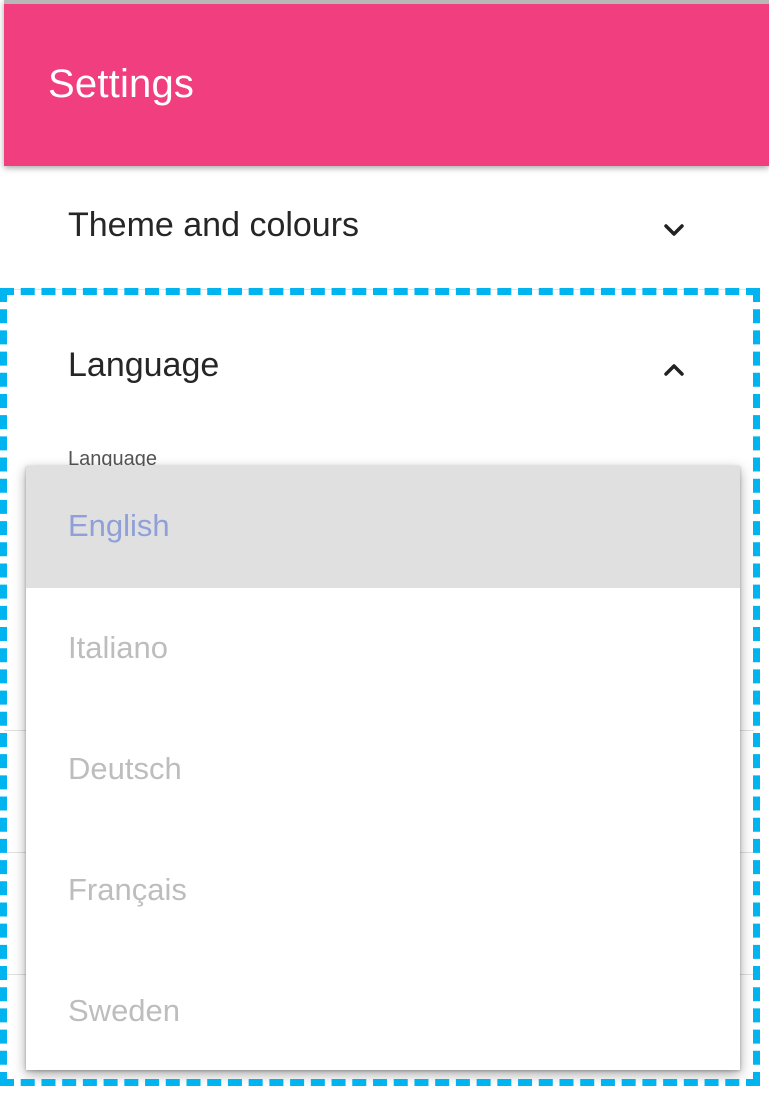 This screenshot has width=769, height=1098. Describe the element at coordinates (674, 370) in the screenshot. I see `chevron-up-icon` at that location.